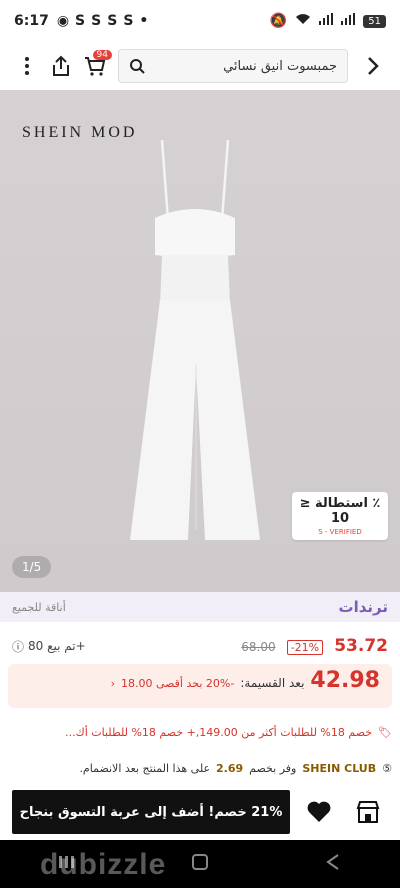 The width and height of the screenshot is (400, 888). Describe the element at coordinates (280, 66) in the screenshot. I see `search-text: جمبسوت انيق نسائي` at that location.